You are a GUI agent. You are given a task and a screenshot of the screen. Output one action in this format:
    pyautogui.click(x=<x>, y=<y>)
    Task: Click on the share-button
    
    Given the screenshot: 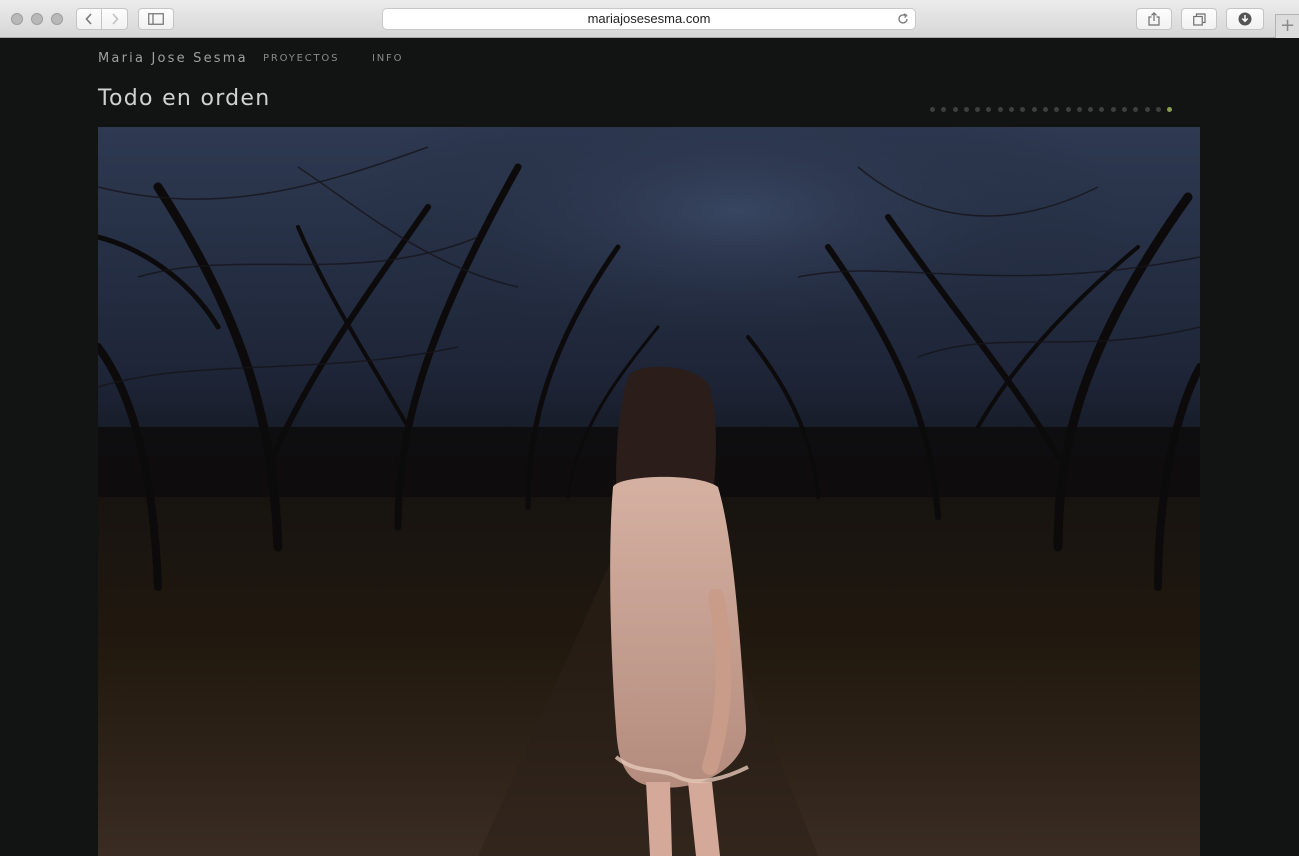 What is the action you would take?
    pyautogui.click(x=1154, y=19)
    